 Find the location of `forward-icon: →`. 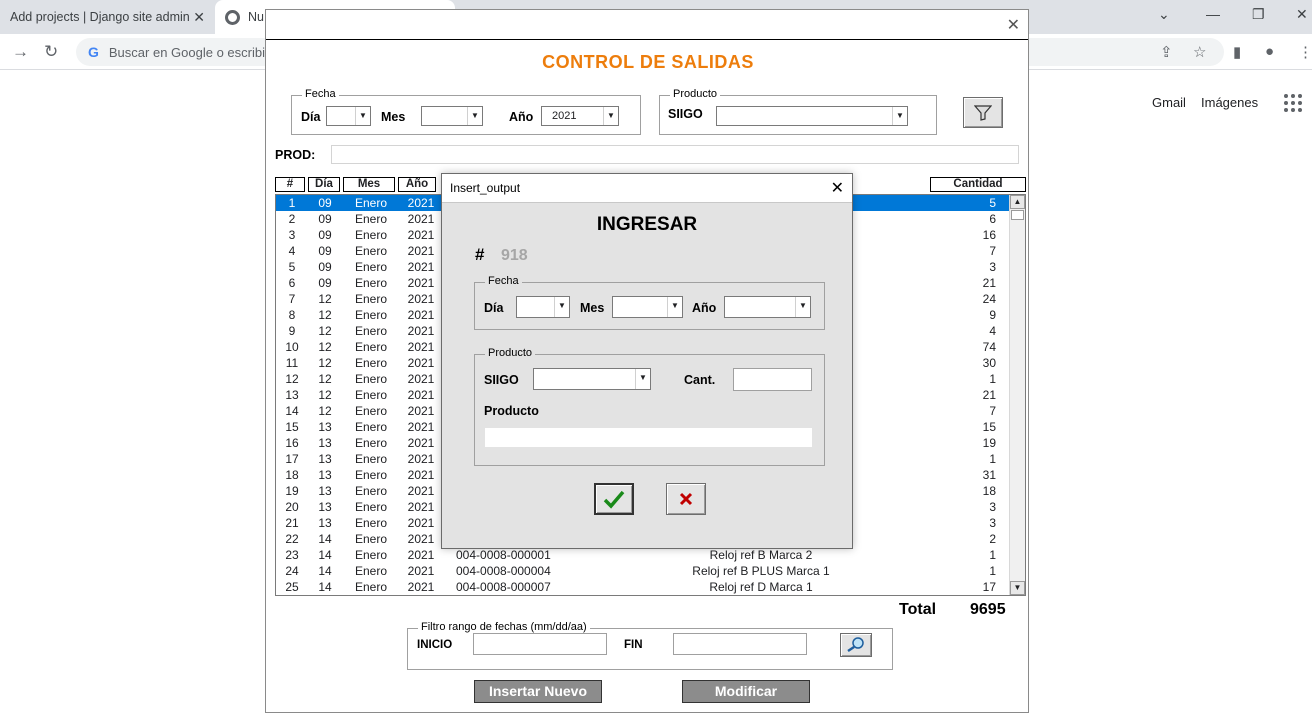

forward-icon: → is located at coordinates (20, 52).